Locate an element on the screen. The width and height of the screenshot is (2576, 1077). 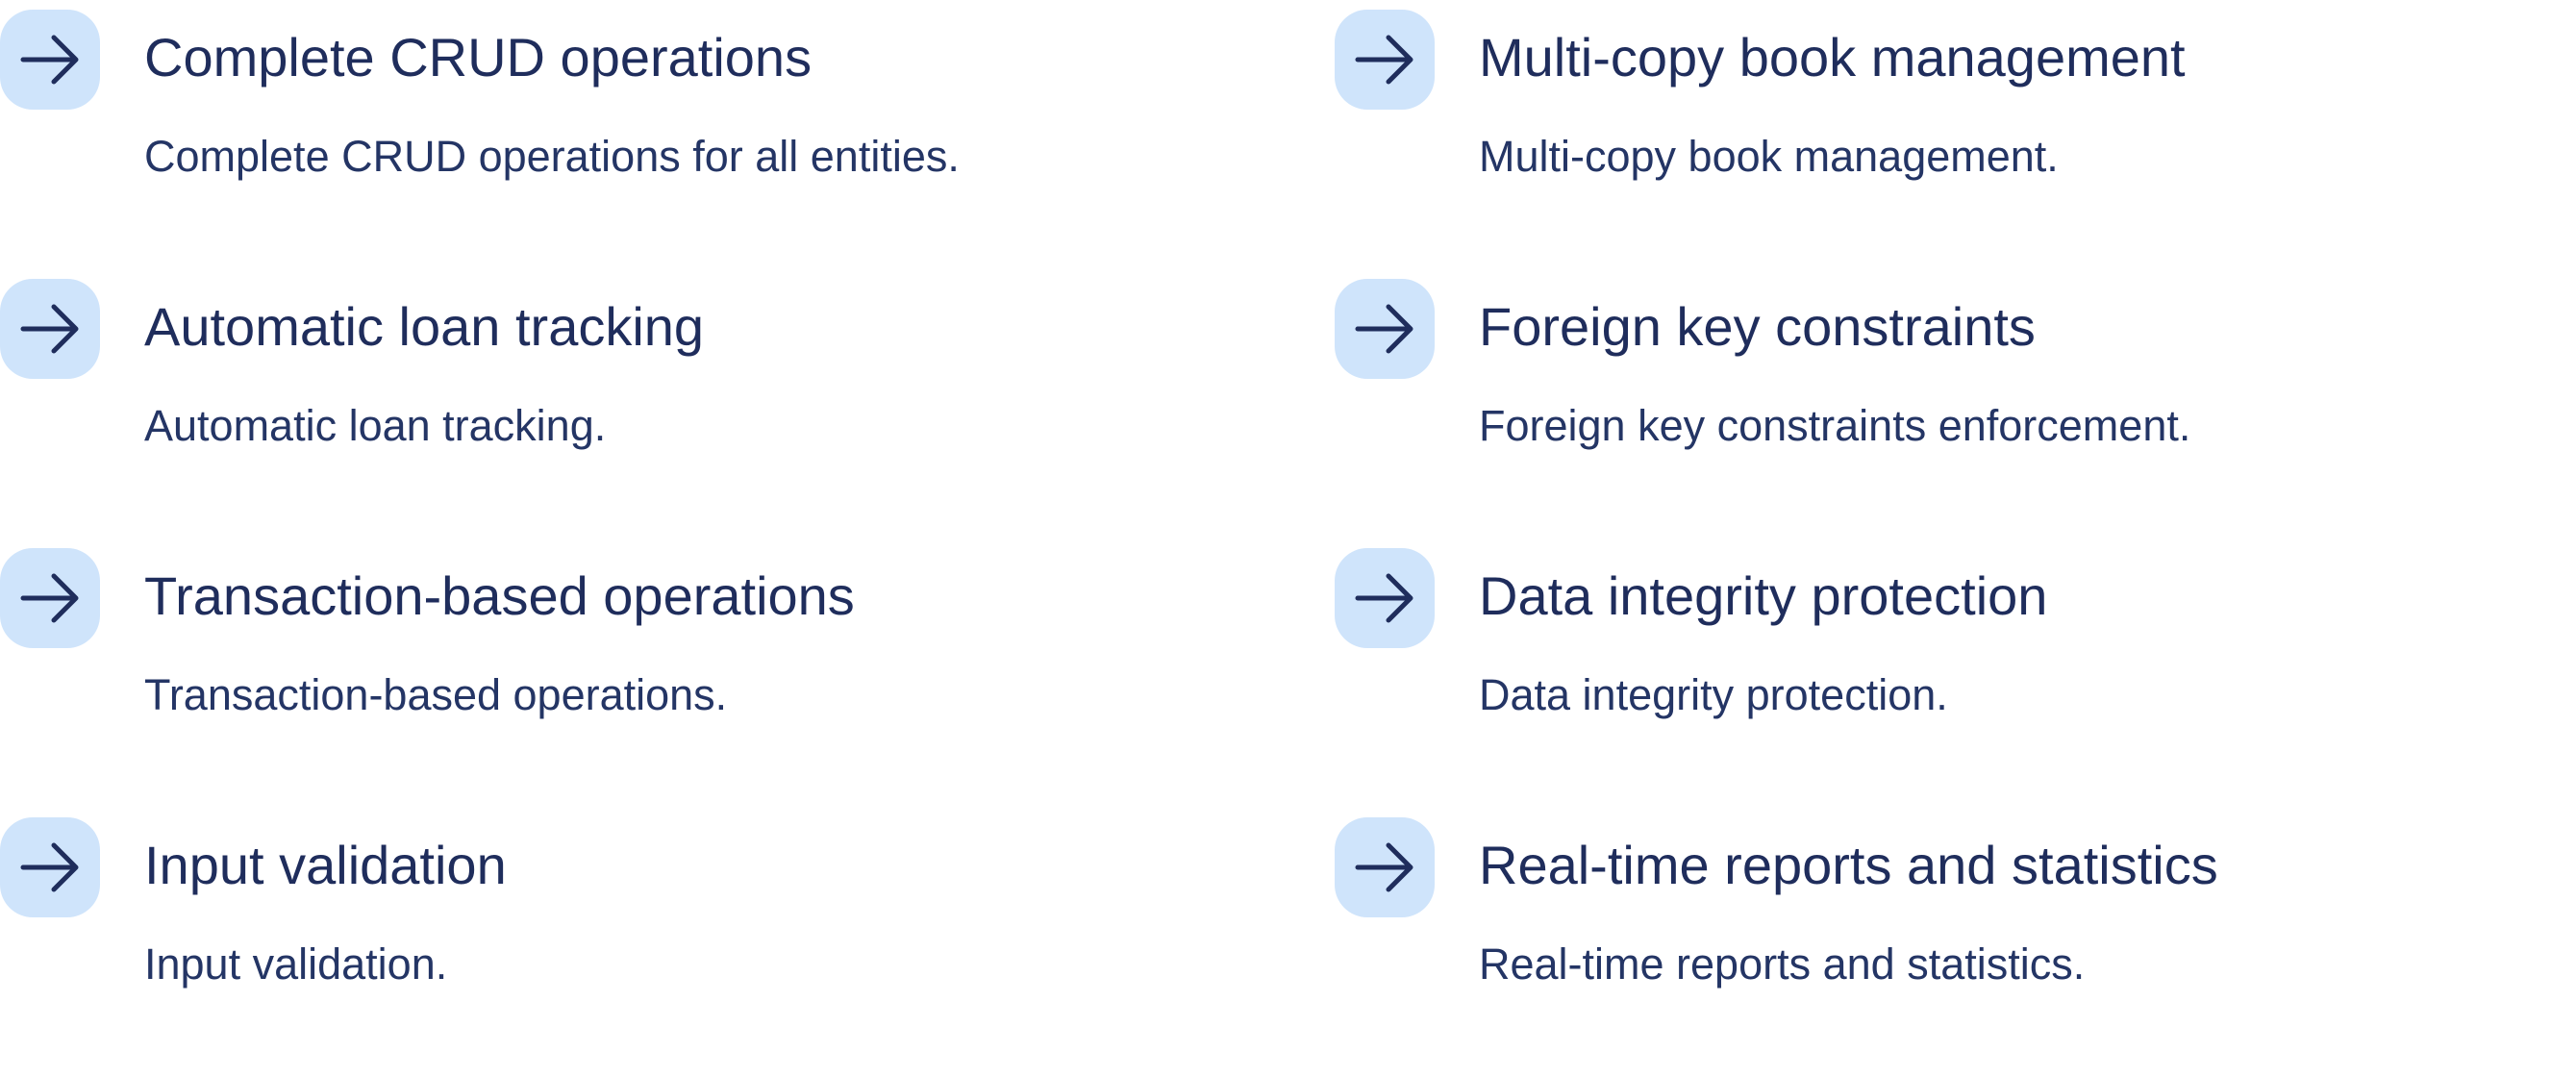
feature-title: Input validation is located at coordinates (325, 865).